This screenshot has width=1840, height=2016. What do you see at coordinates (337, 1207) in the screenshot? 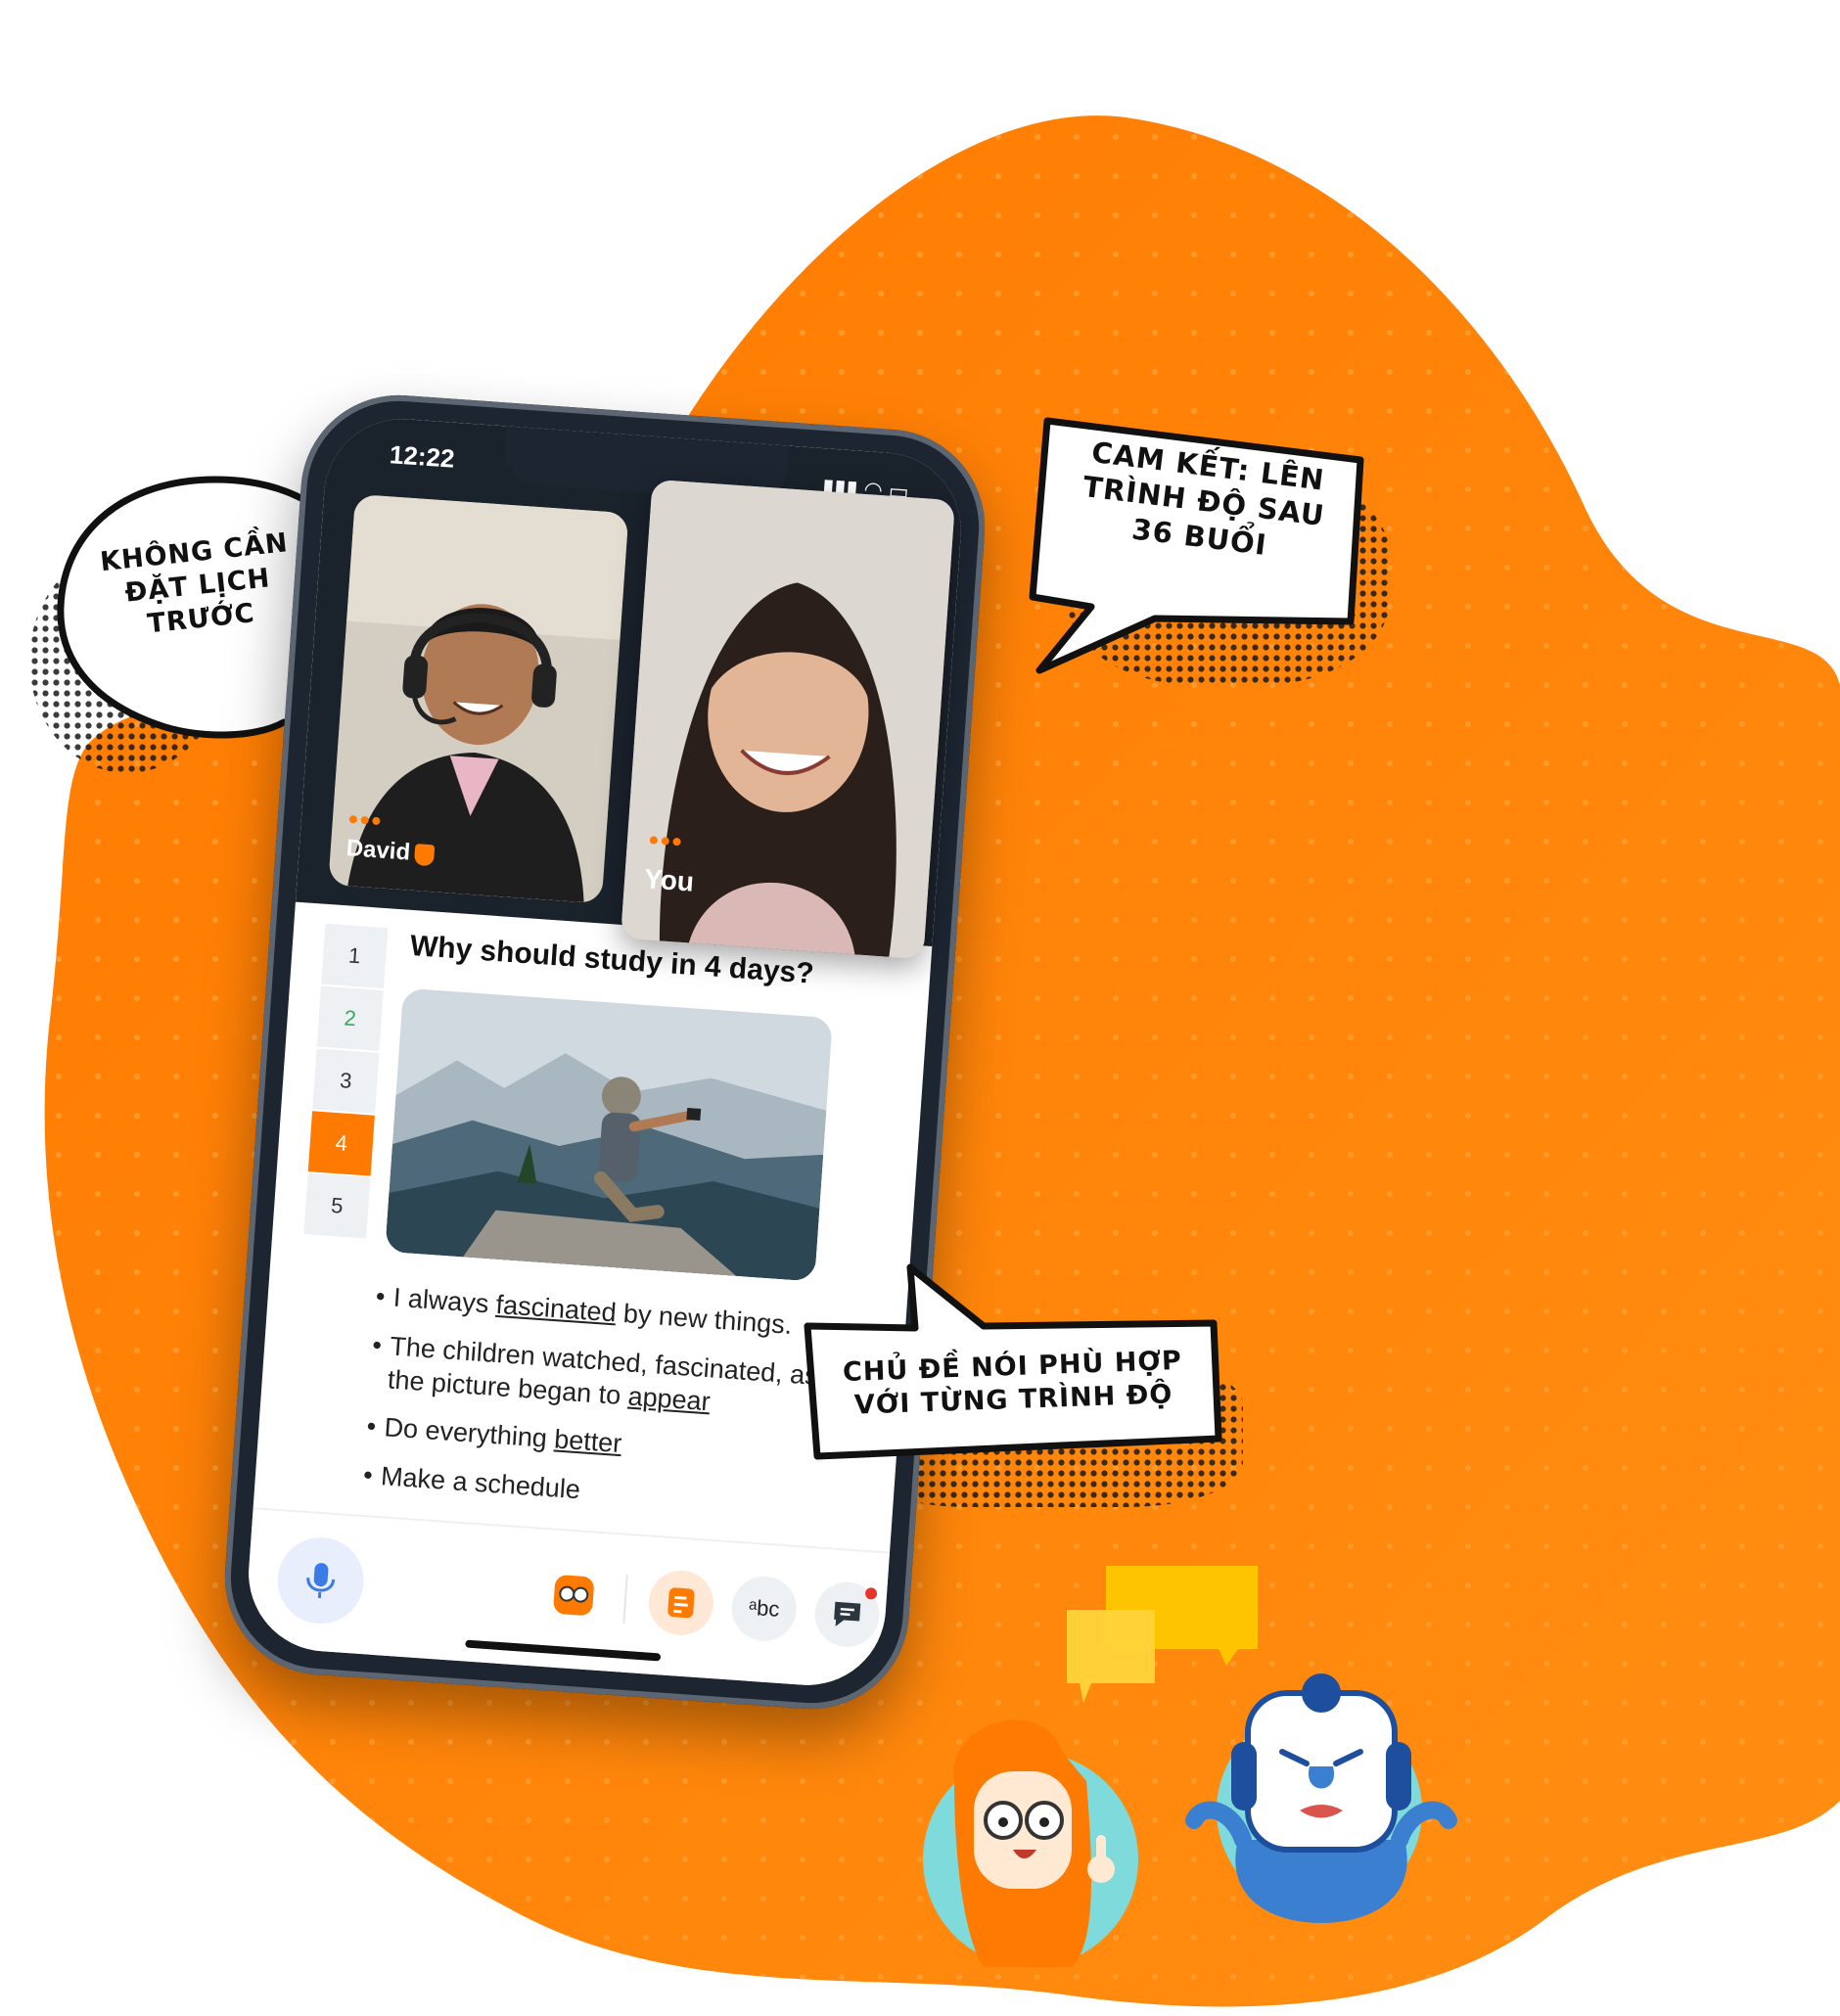
I see `step-item: 5` at bounding box center [337, 1207].